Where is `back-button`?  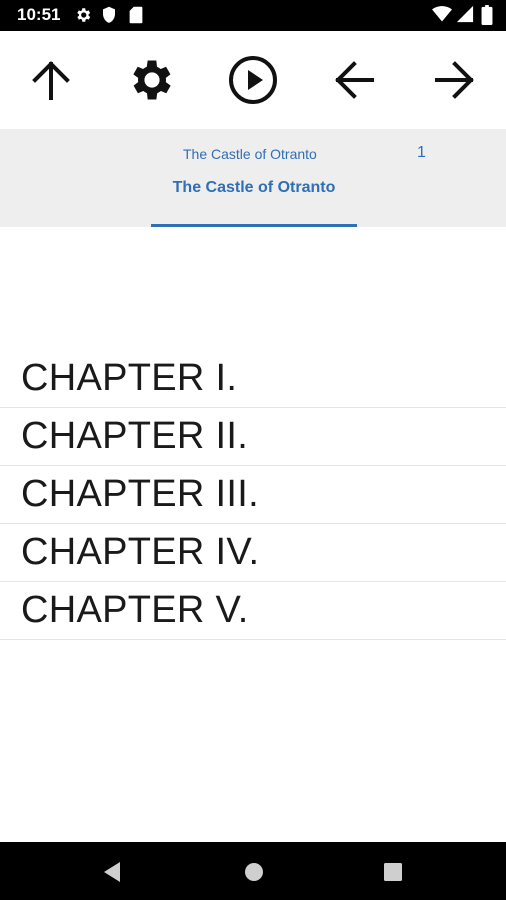
back-button is located at coordinates (354, 80).